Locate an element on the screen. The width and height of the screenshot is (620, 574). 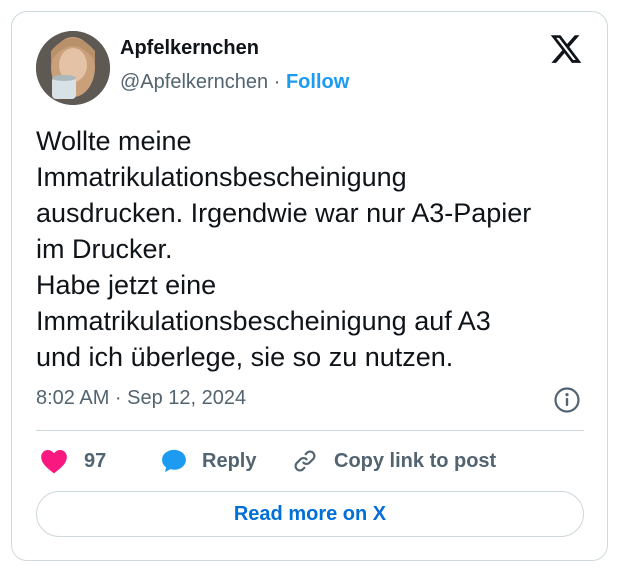
copy-link-label: Copy link to post is located at coordinates (415, 460).